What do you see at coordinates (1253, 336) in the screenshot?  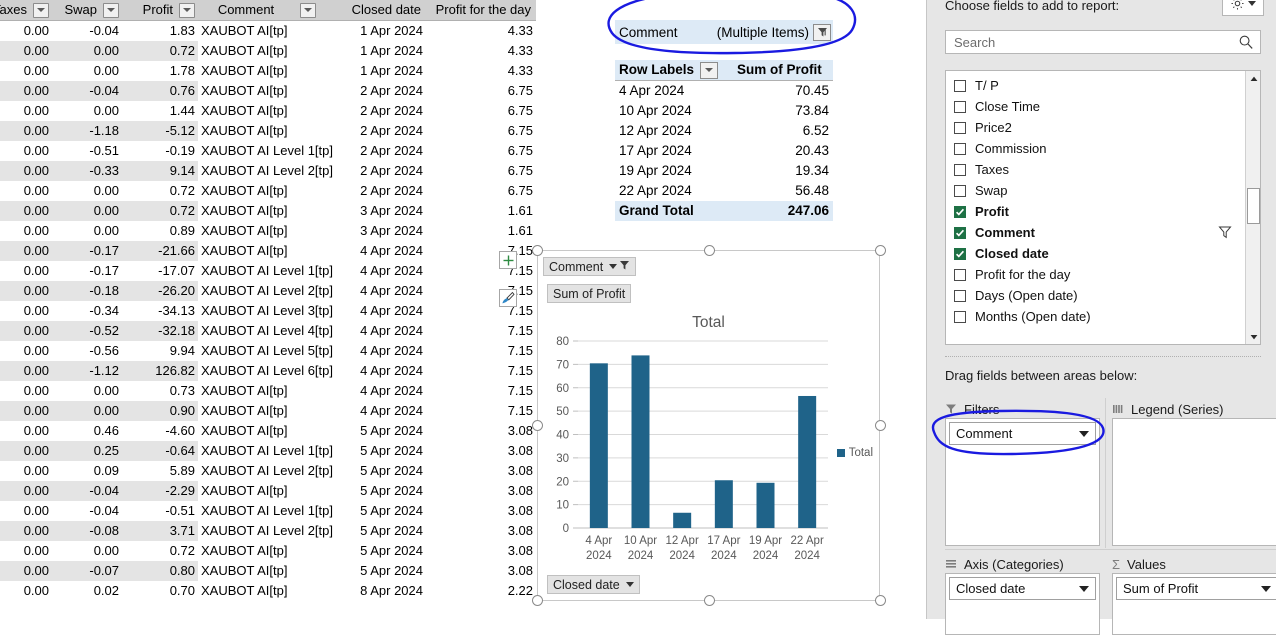 I see `scroll-down-arrow-icon` at bounding box center [1253, 336].